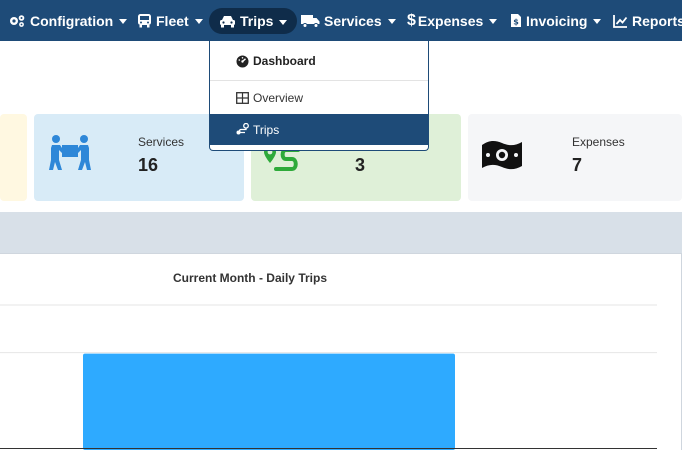  I want to click on dashboard-gauge-icon, so click(242, 61).